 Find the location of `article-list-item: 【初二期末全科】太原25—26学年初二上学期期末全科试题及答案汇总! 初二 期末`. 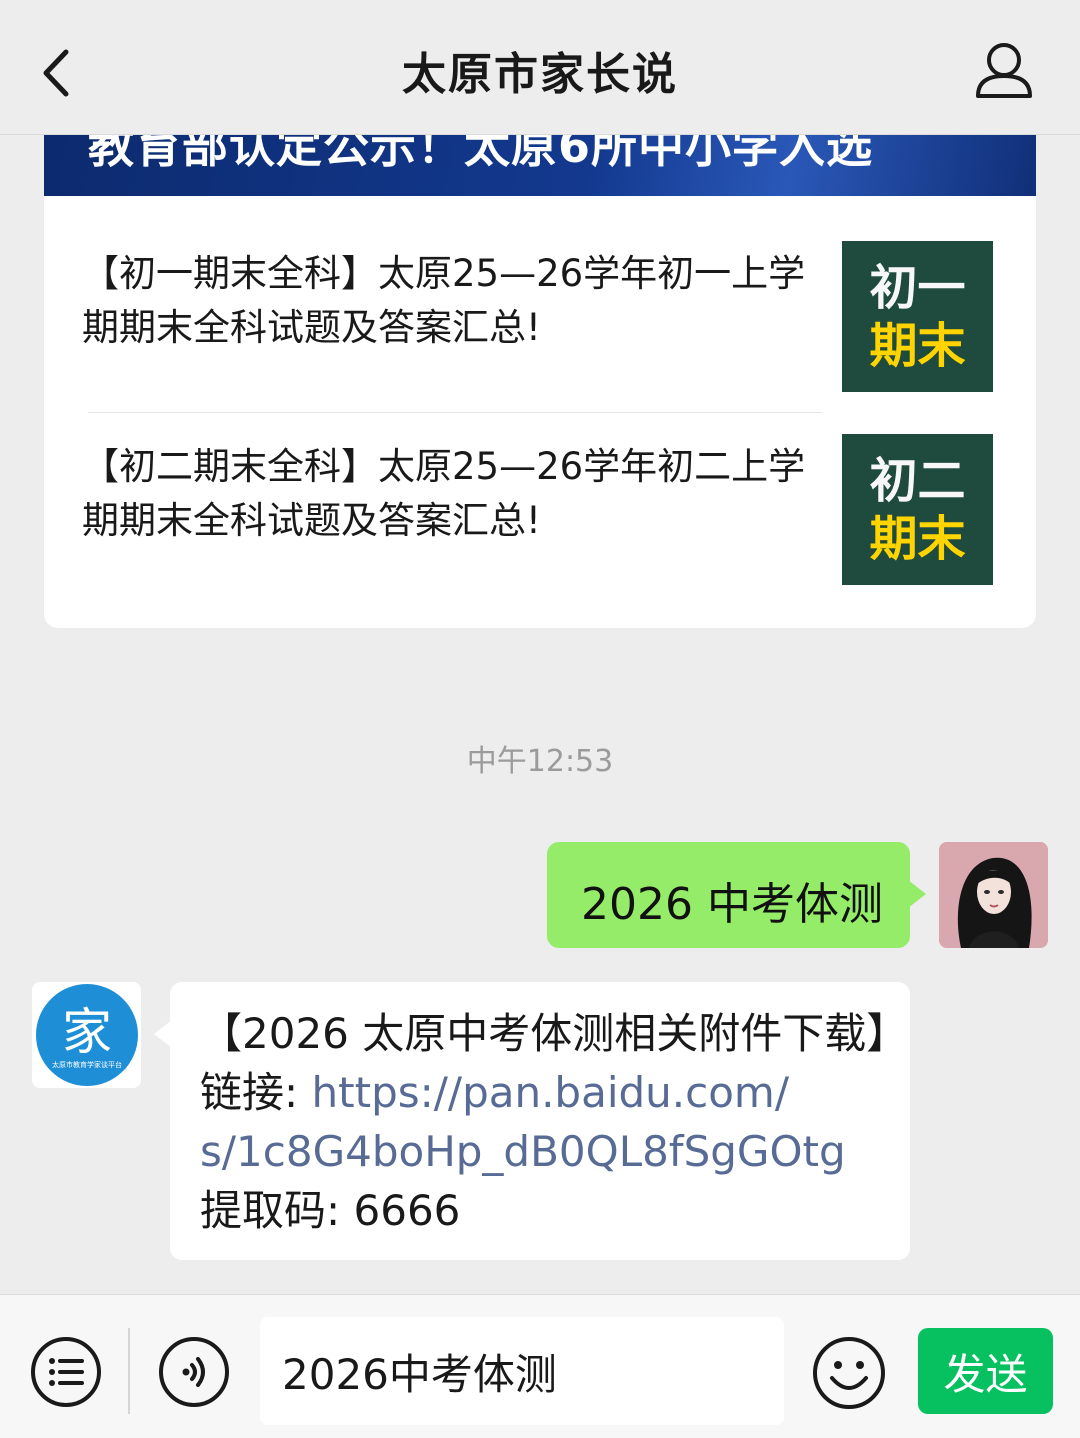

article-list-item: 【初二期末全科】太原25—26学年初二上学期期末全科试题及答案汇总! 初二 期末 is located at coordinates (540, 508).